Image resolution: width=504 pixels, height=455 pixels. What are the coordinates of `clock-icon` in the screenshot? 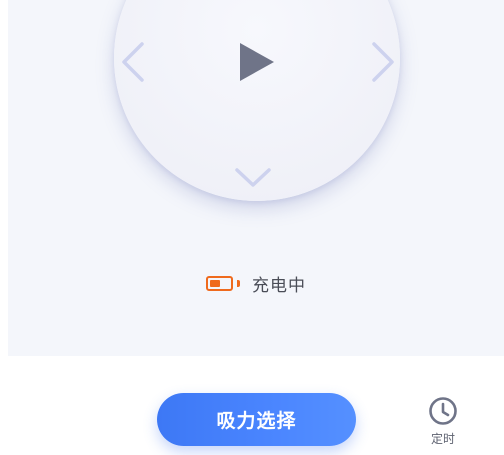 It's located at (443, 411).